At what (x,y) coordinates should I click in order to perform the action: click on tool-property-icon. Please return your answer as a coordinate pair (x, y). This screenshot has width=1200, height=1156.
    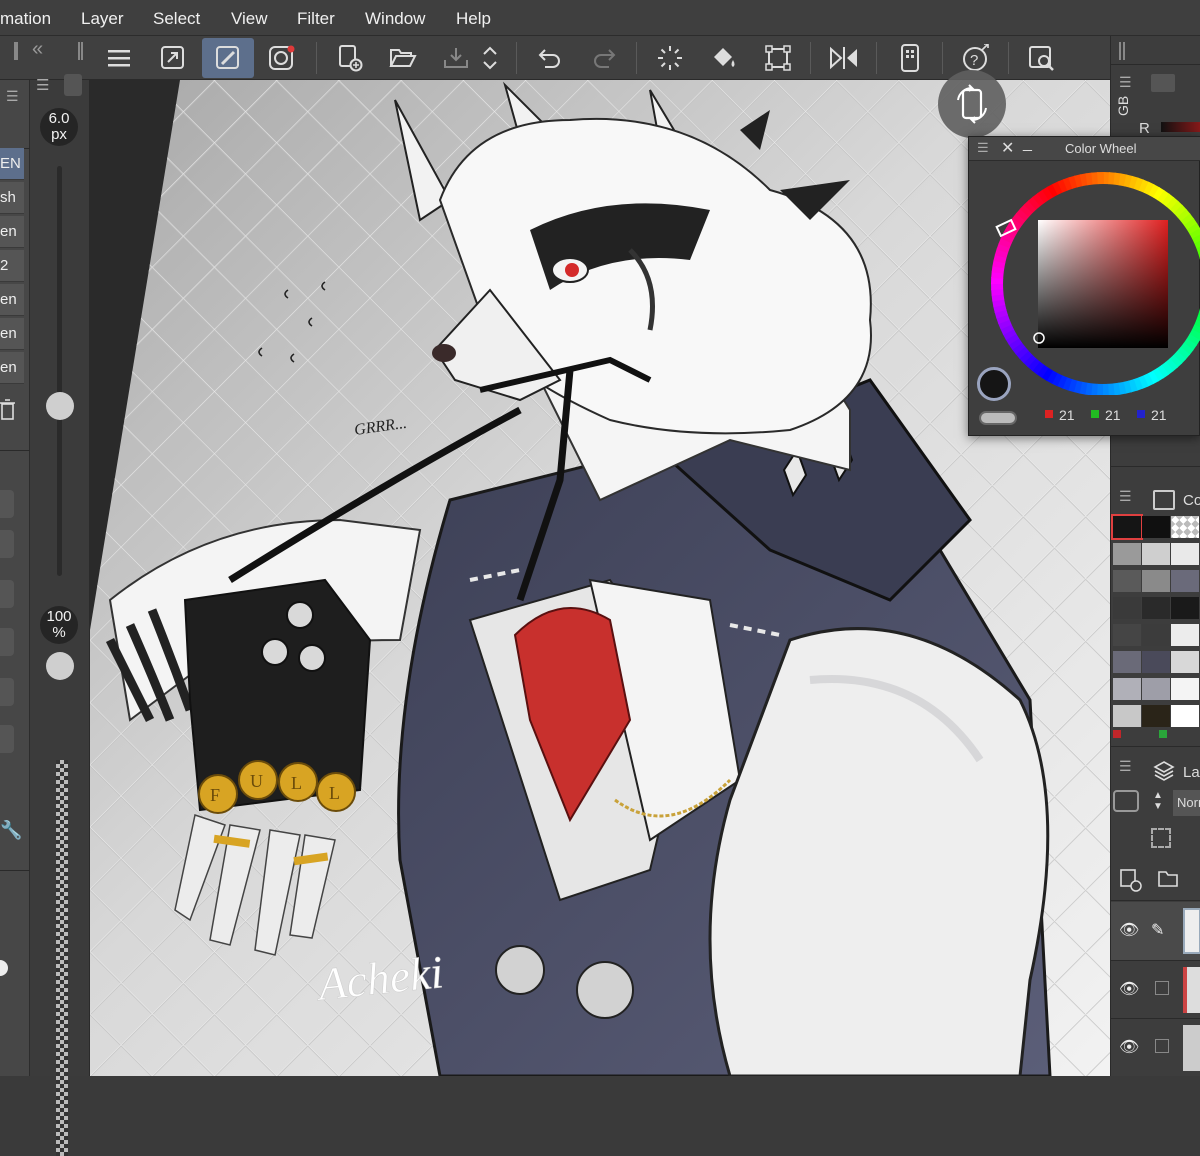
    Looking at the image, I should click on (7, 504).